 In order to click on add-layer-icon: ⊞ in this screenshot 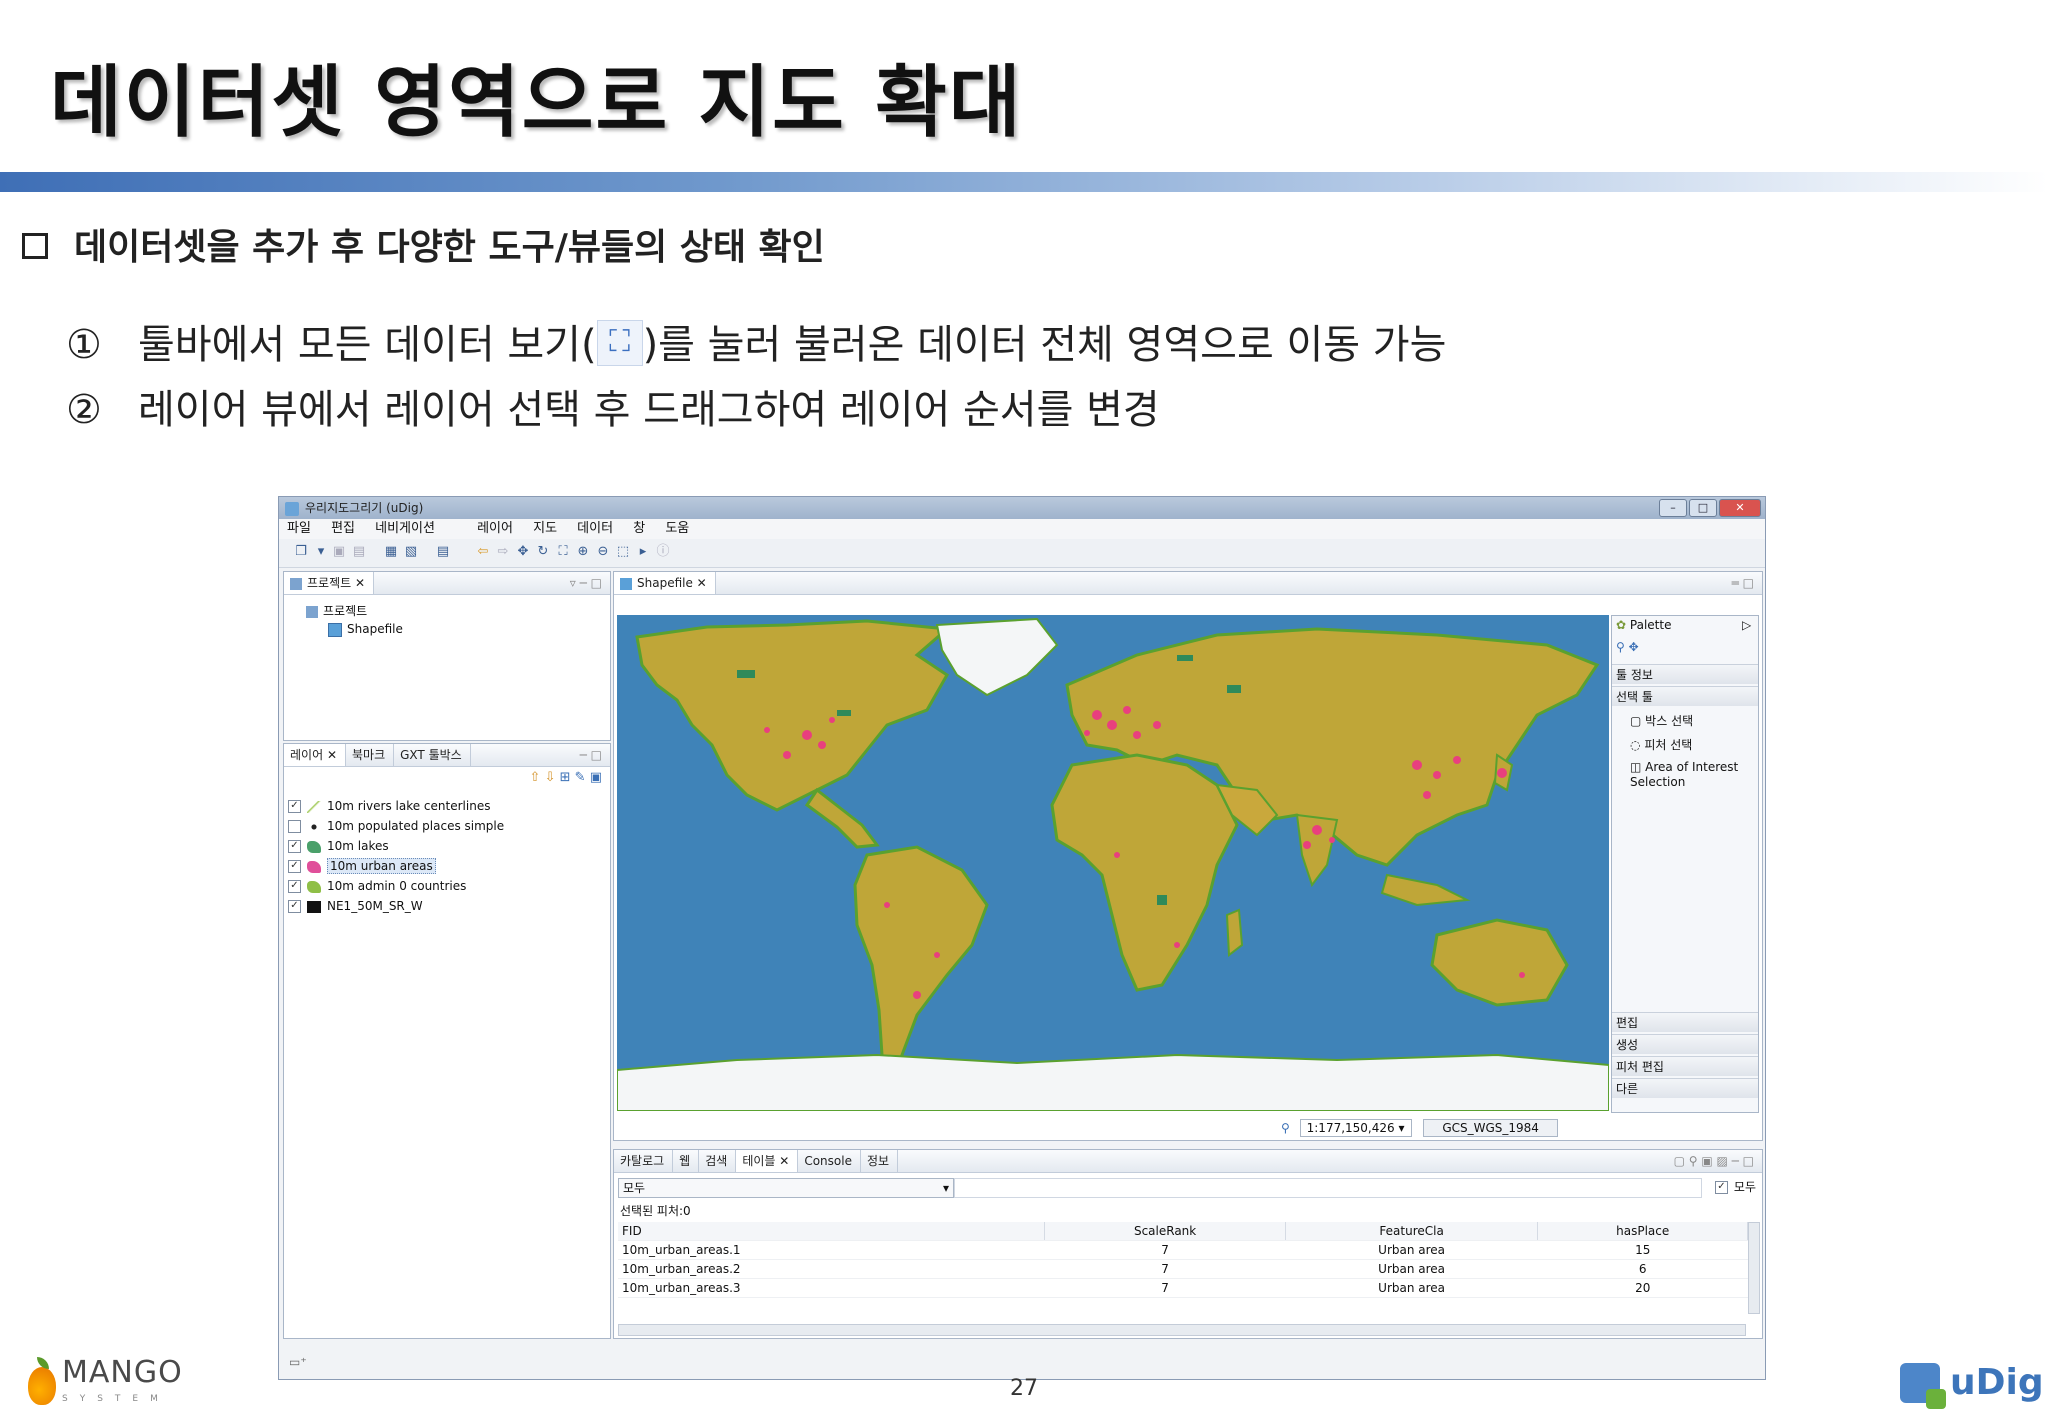, I will do `click(565, 777)`.